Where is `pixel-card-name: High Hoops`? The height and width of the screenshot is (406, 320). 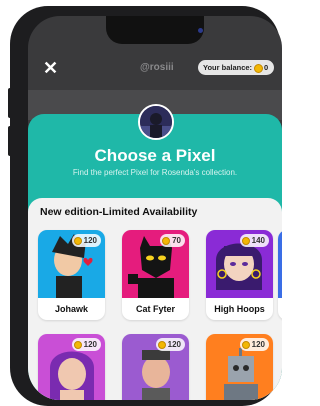 pixel-card-name: High Hoops is located at coordinates (239, 309).